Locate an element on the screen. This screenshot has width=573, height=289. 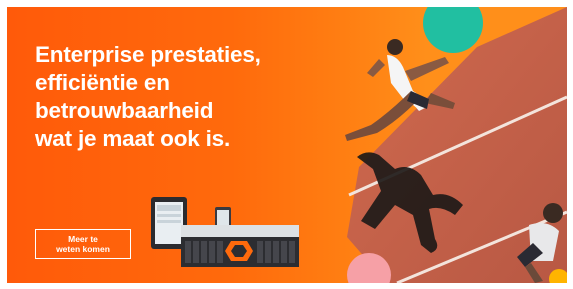
headline-line: betrouwbaarheid is located at coordinates (124, 110).